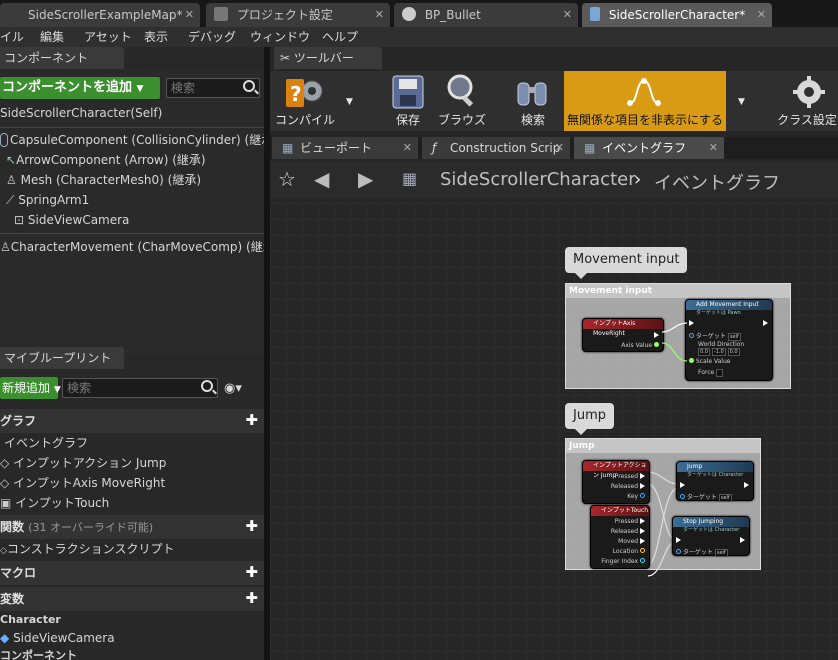 The height and width of the screenshot is (660, 838). I want to click on event-graph-item: イベントグラフ, so click(129, 443).